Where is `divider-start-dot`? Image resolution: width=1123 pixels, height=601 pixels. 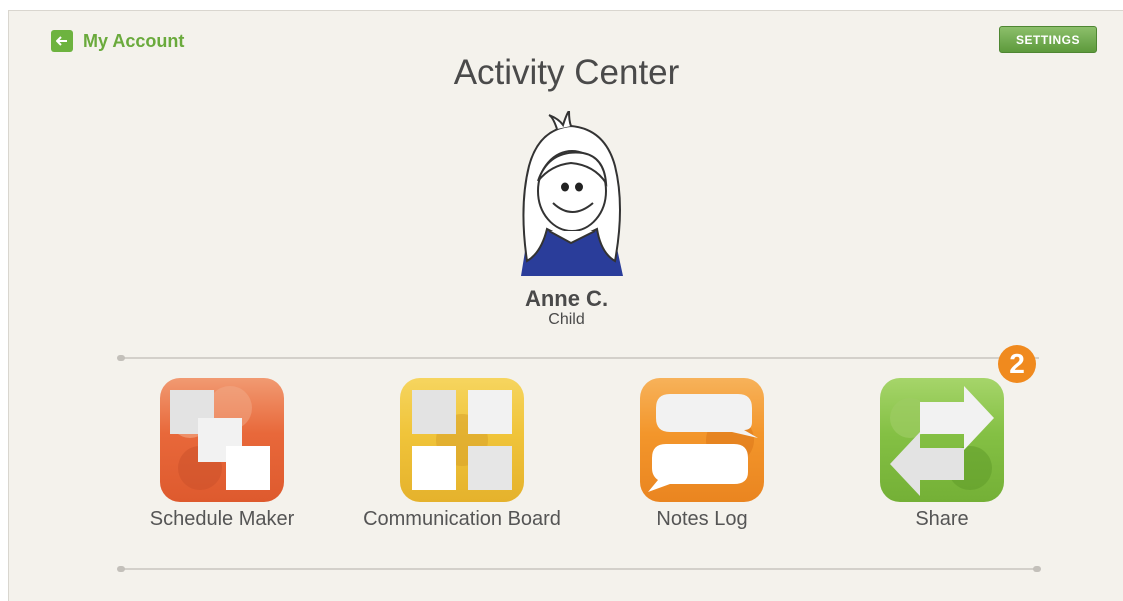
divider-start-dot is located at coordinates (121, 569).